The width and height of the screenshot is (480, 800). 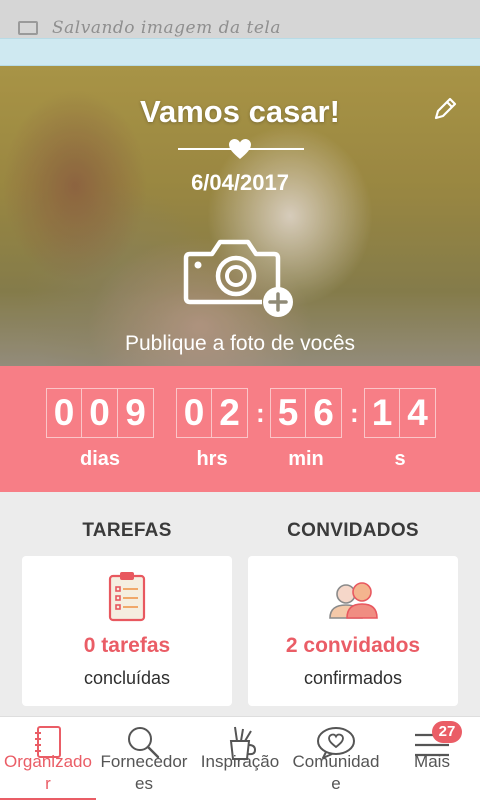 I want to click on tasks-count: 0 tarefas, so click(x=127, y=645).